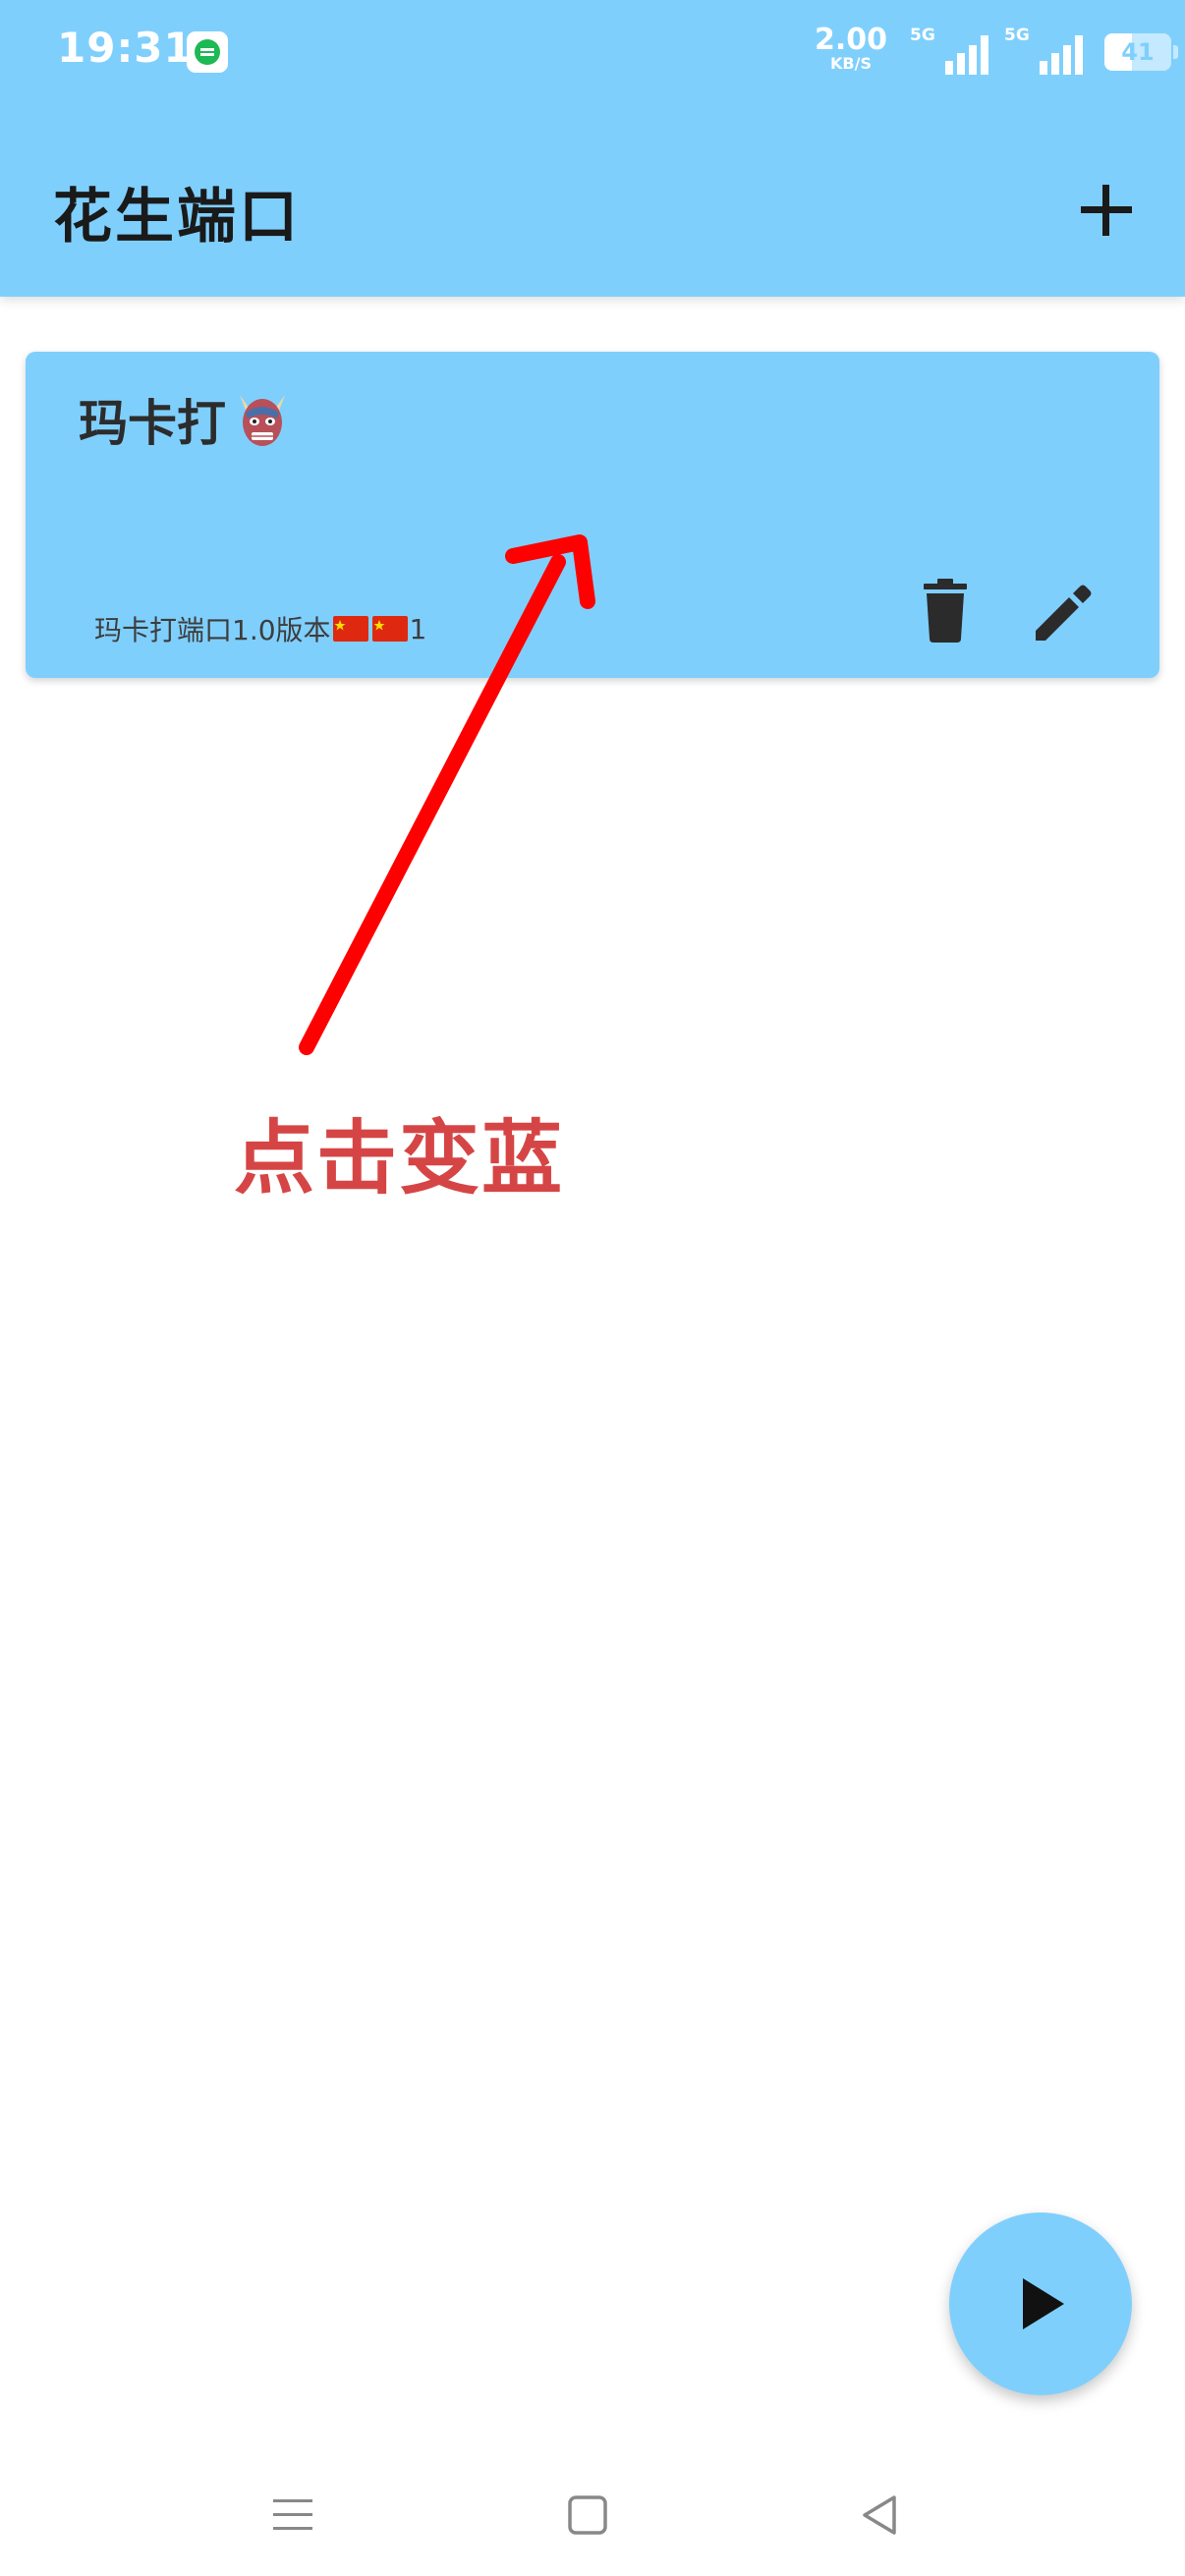  Describe the element at coordinates (400, 1158) in the screenshot. I see `annotation-text: 点击变蓝` at that location.